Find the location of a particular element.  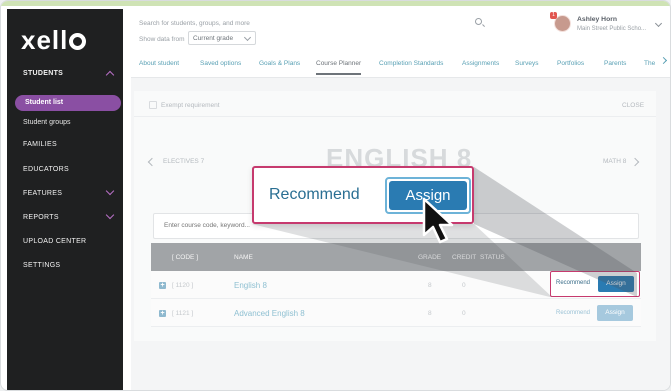

grade-select: Current grade is located at coordinates (222, 38).